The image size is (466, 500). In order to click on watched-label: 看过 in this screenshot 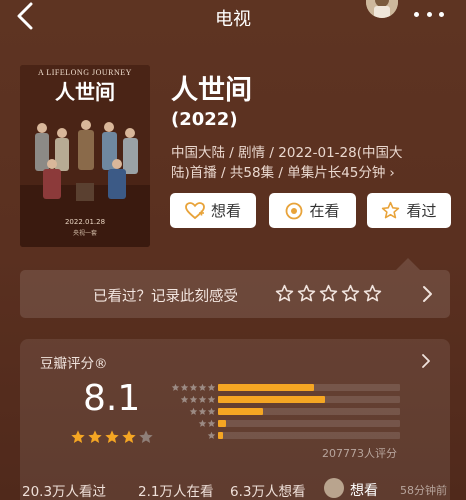, I will do `click(421, 211)`.